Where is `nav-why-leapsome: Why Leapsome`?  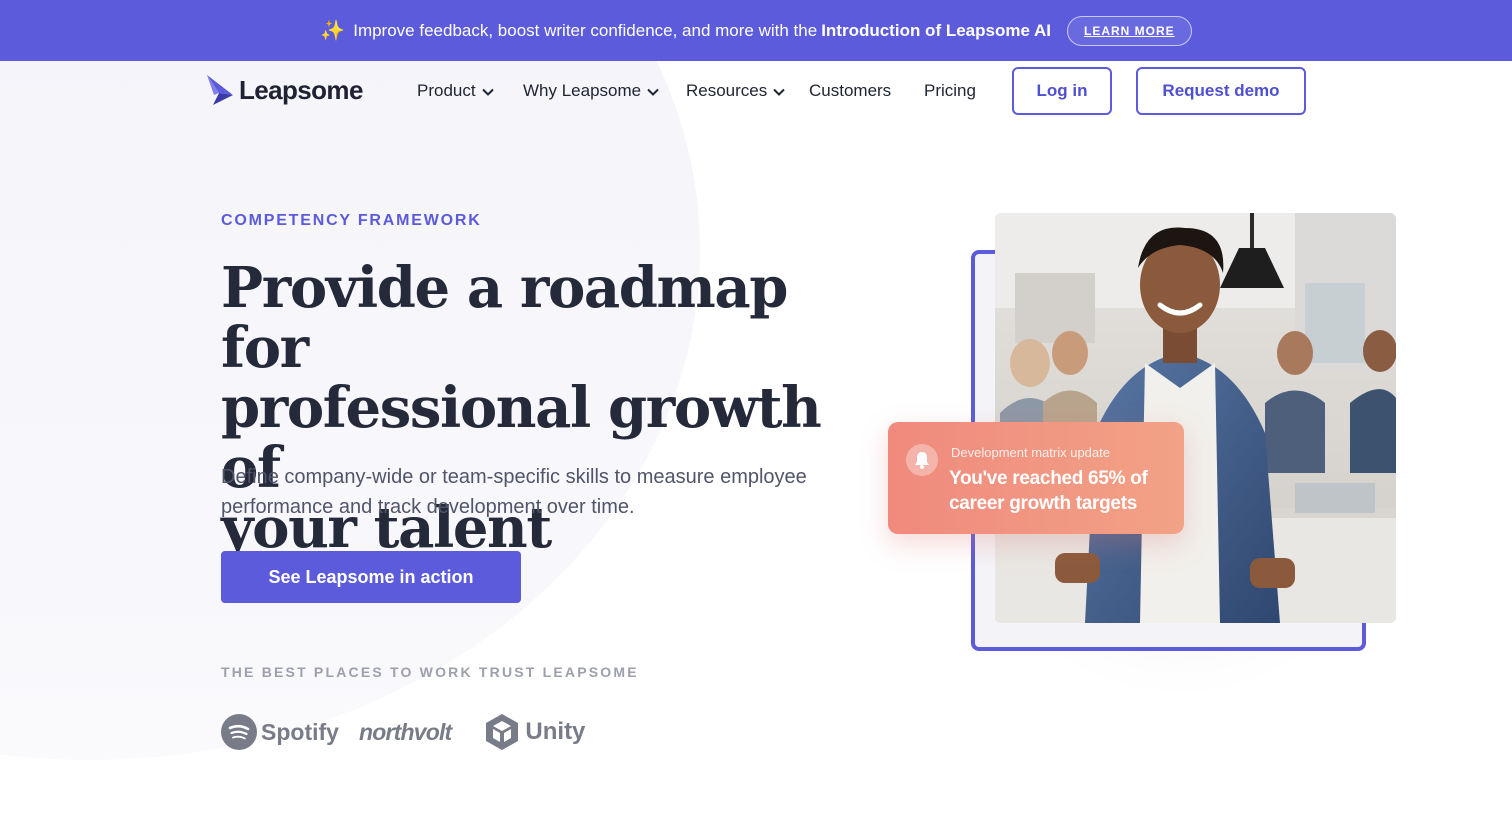 nav-why-leapsome: Why Leapsome is located at coordinates (591, 91).